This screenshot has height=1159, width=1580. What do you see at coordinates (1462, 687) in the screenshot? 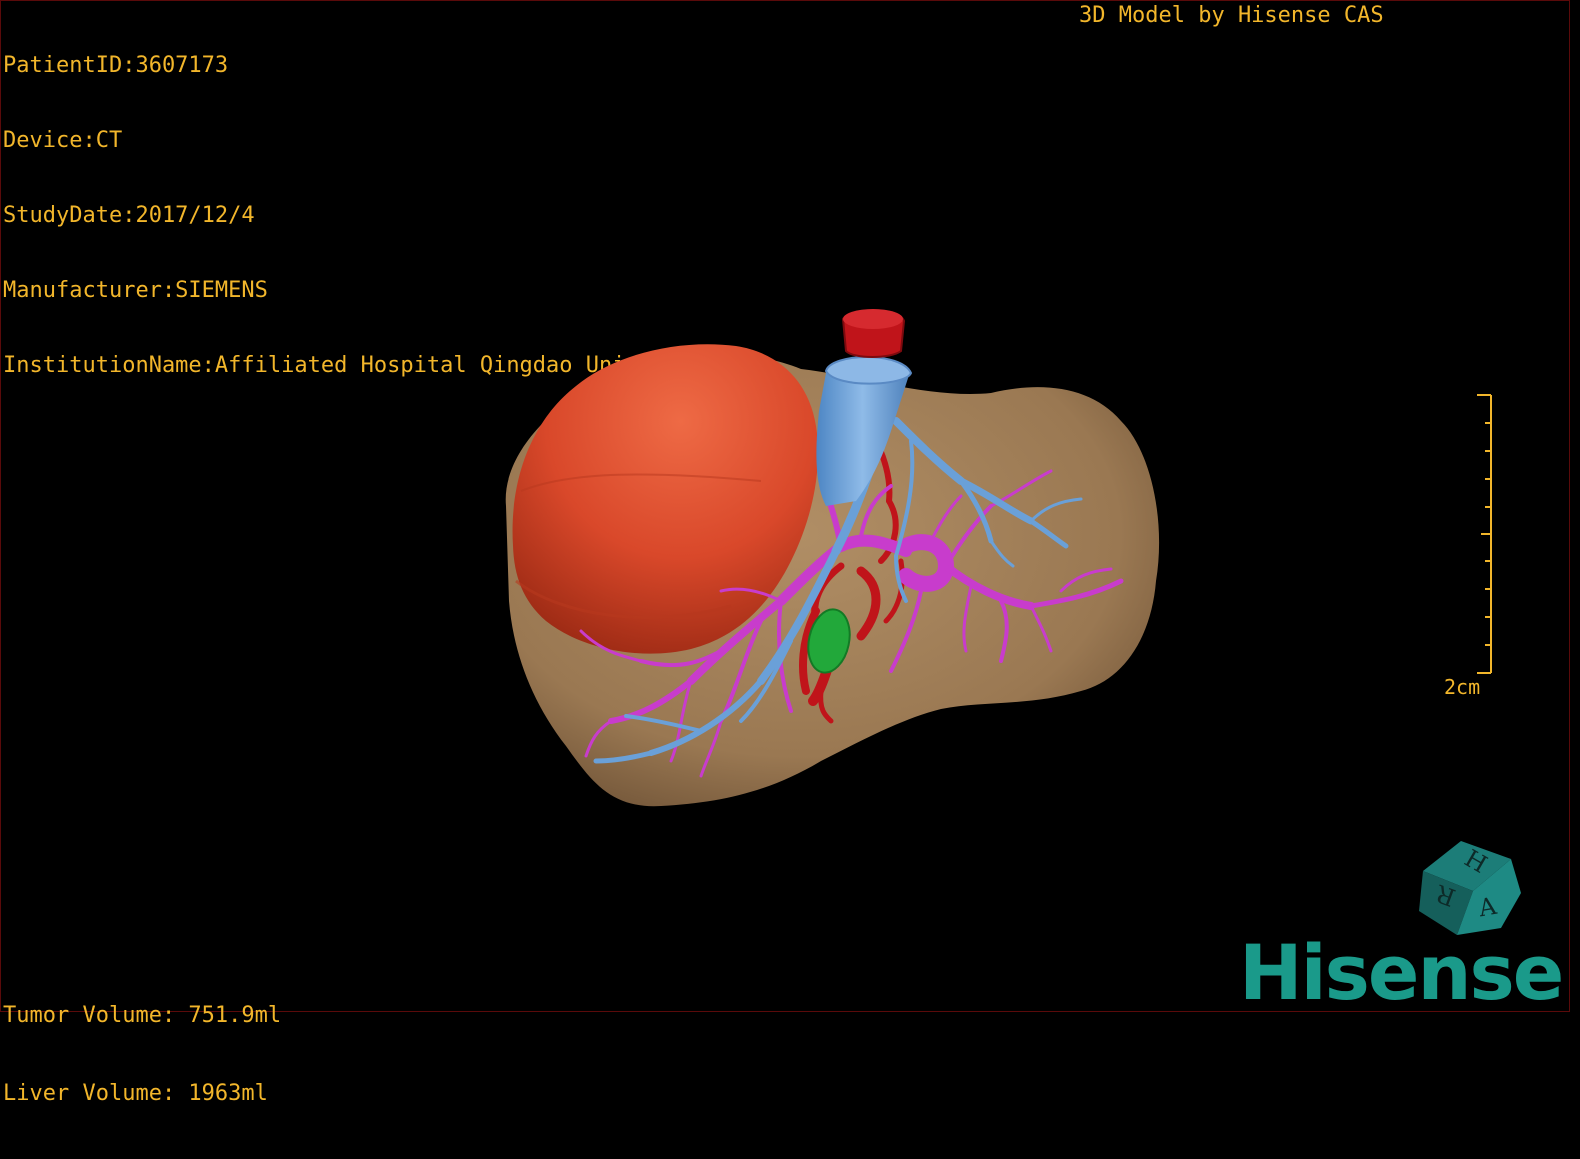
I see `scale-label: 2cm` at bounding box center [1462, 687].